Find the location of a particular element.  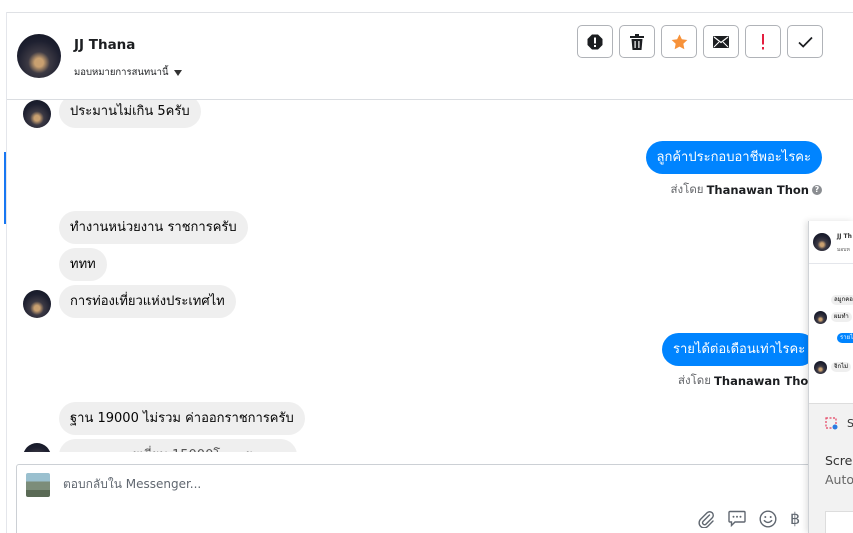

active-indicator is located at coordinates (5, 188).